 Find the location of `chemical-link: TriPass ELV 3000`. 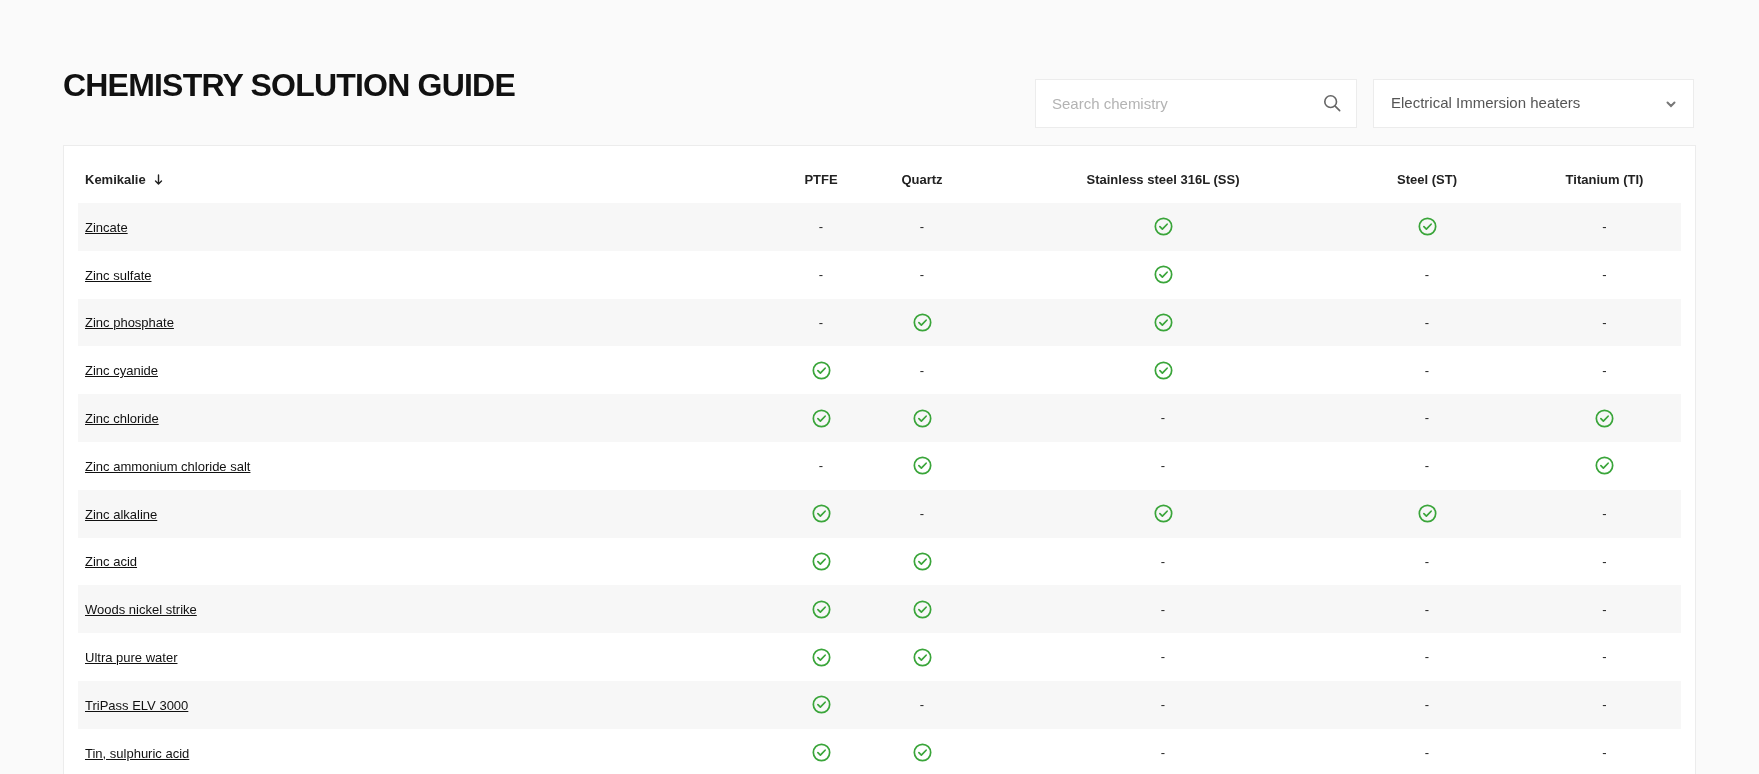

chemical-link: TriPass ELV 3000 is located at coordinates (137, 705).